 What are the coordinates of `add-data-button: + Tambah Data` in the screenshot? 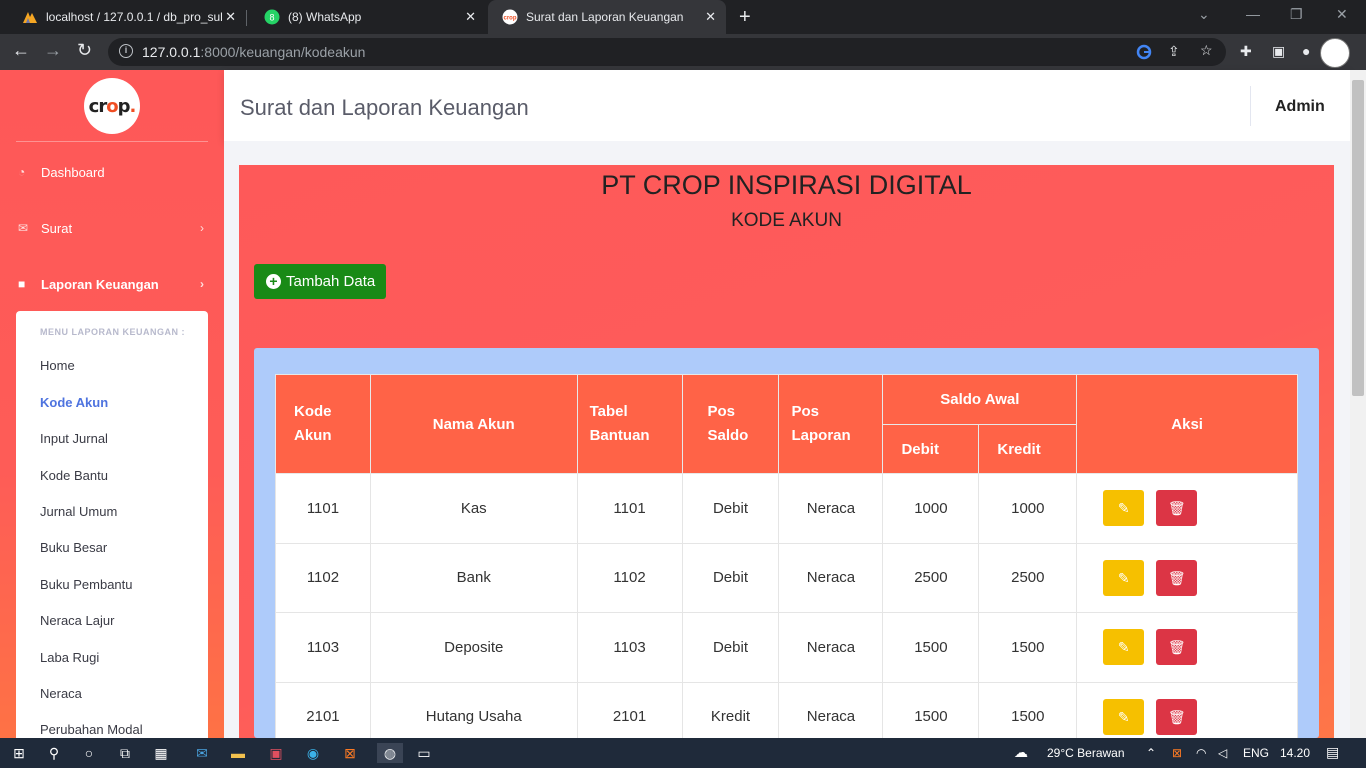 It's located at (320, 281).